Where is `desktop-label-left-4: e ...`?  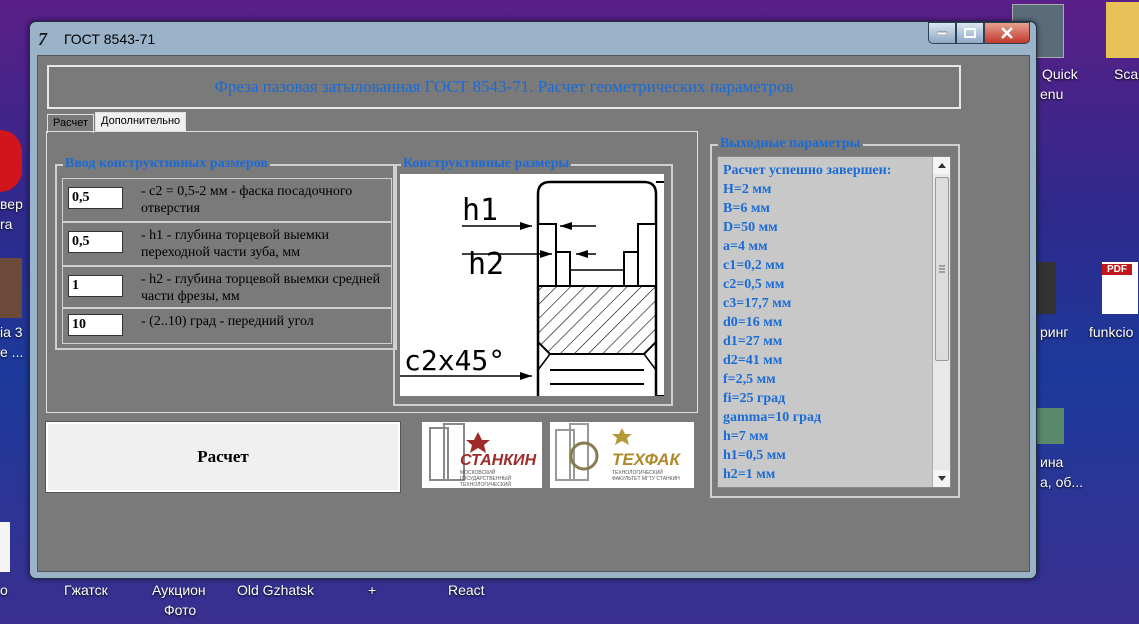
desktop-label-left-4: e ... is located at coordinates (12, 352).